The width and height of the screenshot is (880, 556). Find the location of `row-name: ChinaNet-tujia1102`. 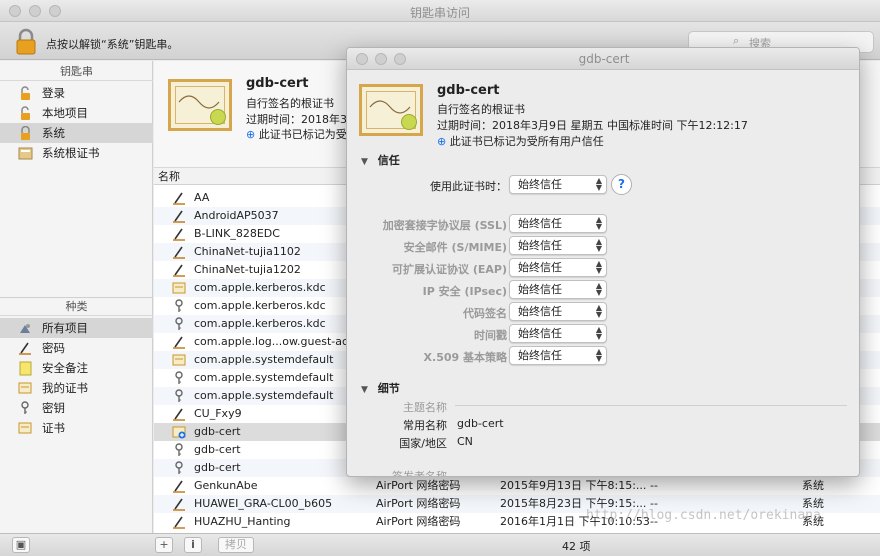

row-name: ChinaNet-tujia1102 is located at coordinates (247, 251).